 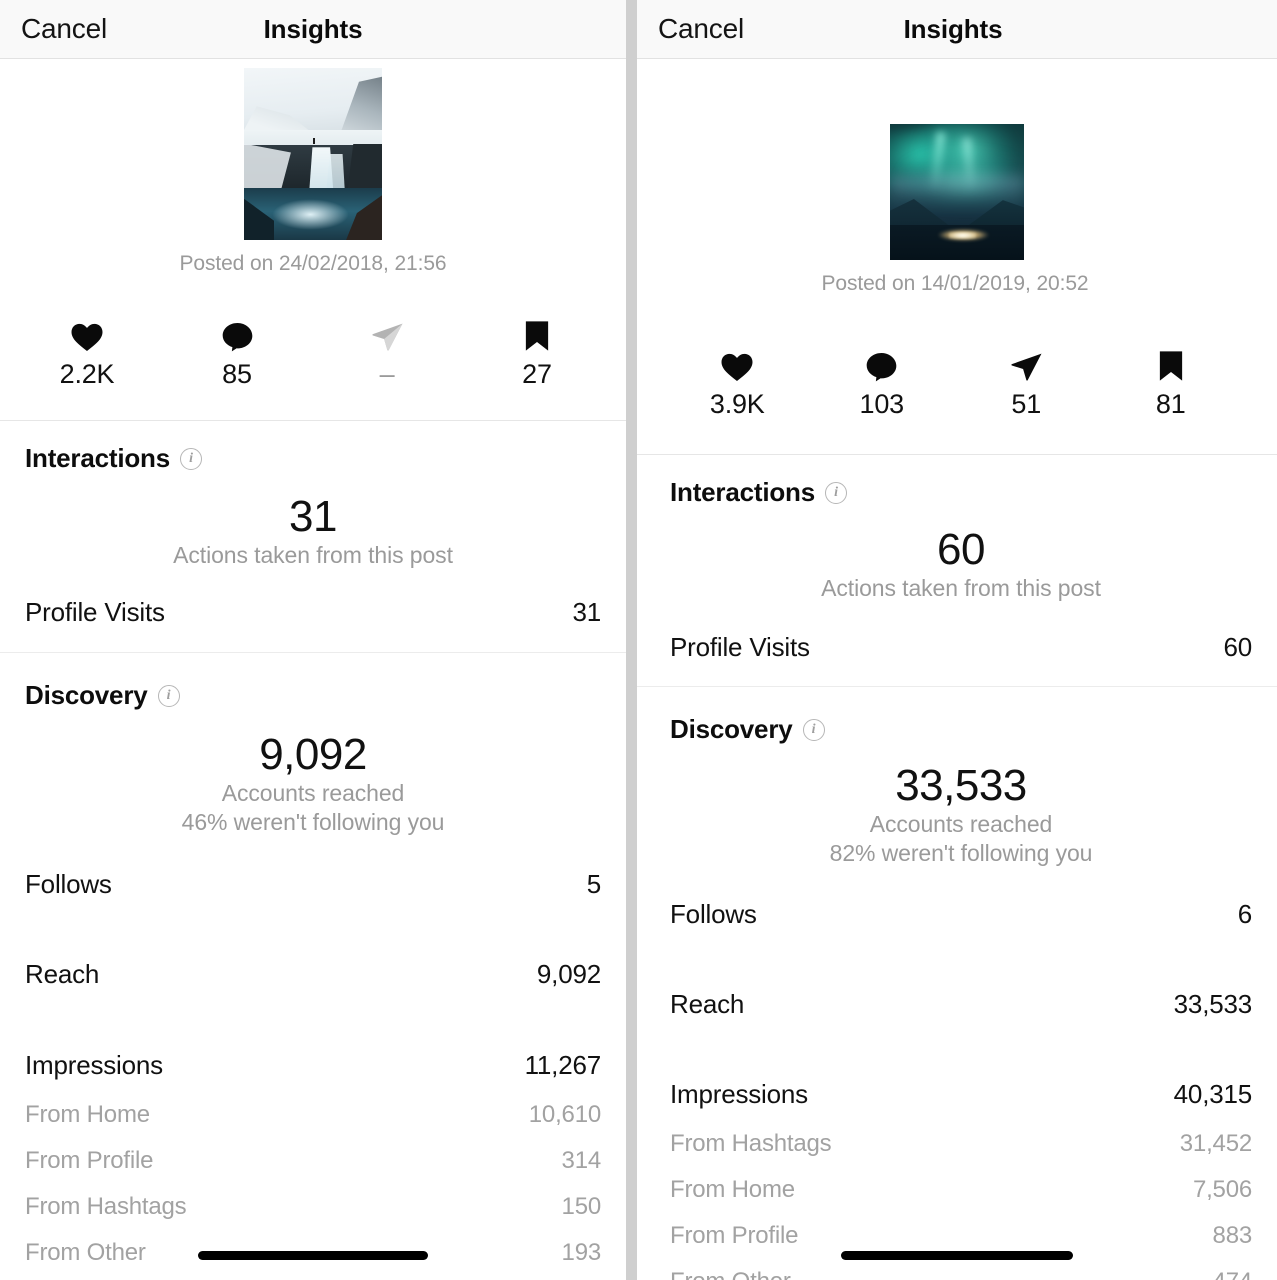 I want to click on discovery-total: 33,533, so click(x=961, y=786).